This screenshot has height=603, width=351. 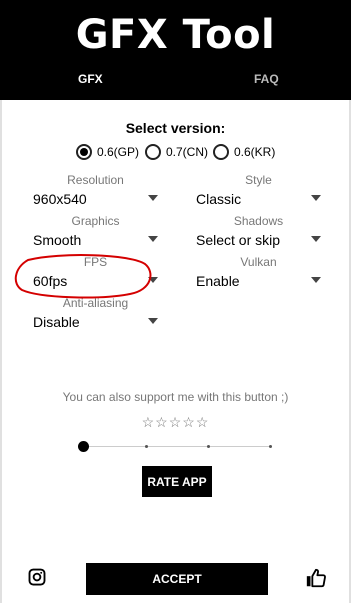 What do you see at coordinates (258, 262) in the screenshot?
I see `vulkan-label: Vulkan` at bounding box center [258, 262].